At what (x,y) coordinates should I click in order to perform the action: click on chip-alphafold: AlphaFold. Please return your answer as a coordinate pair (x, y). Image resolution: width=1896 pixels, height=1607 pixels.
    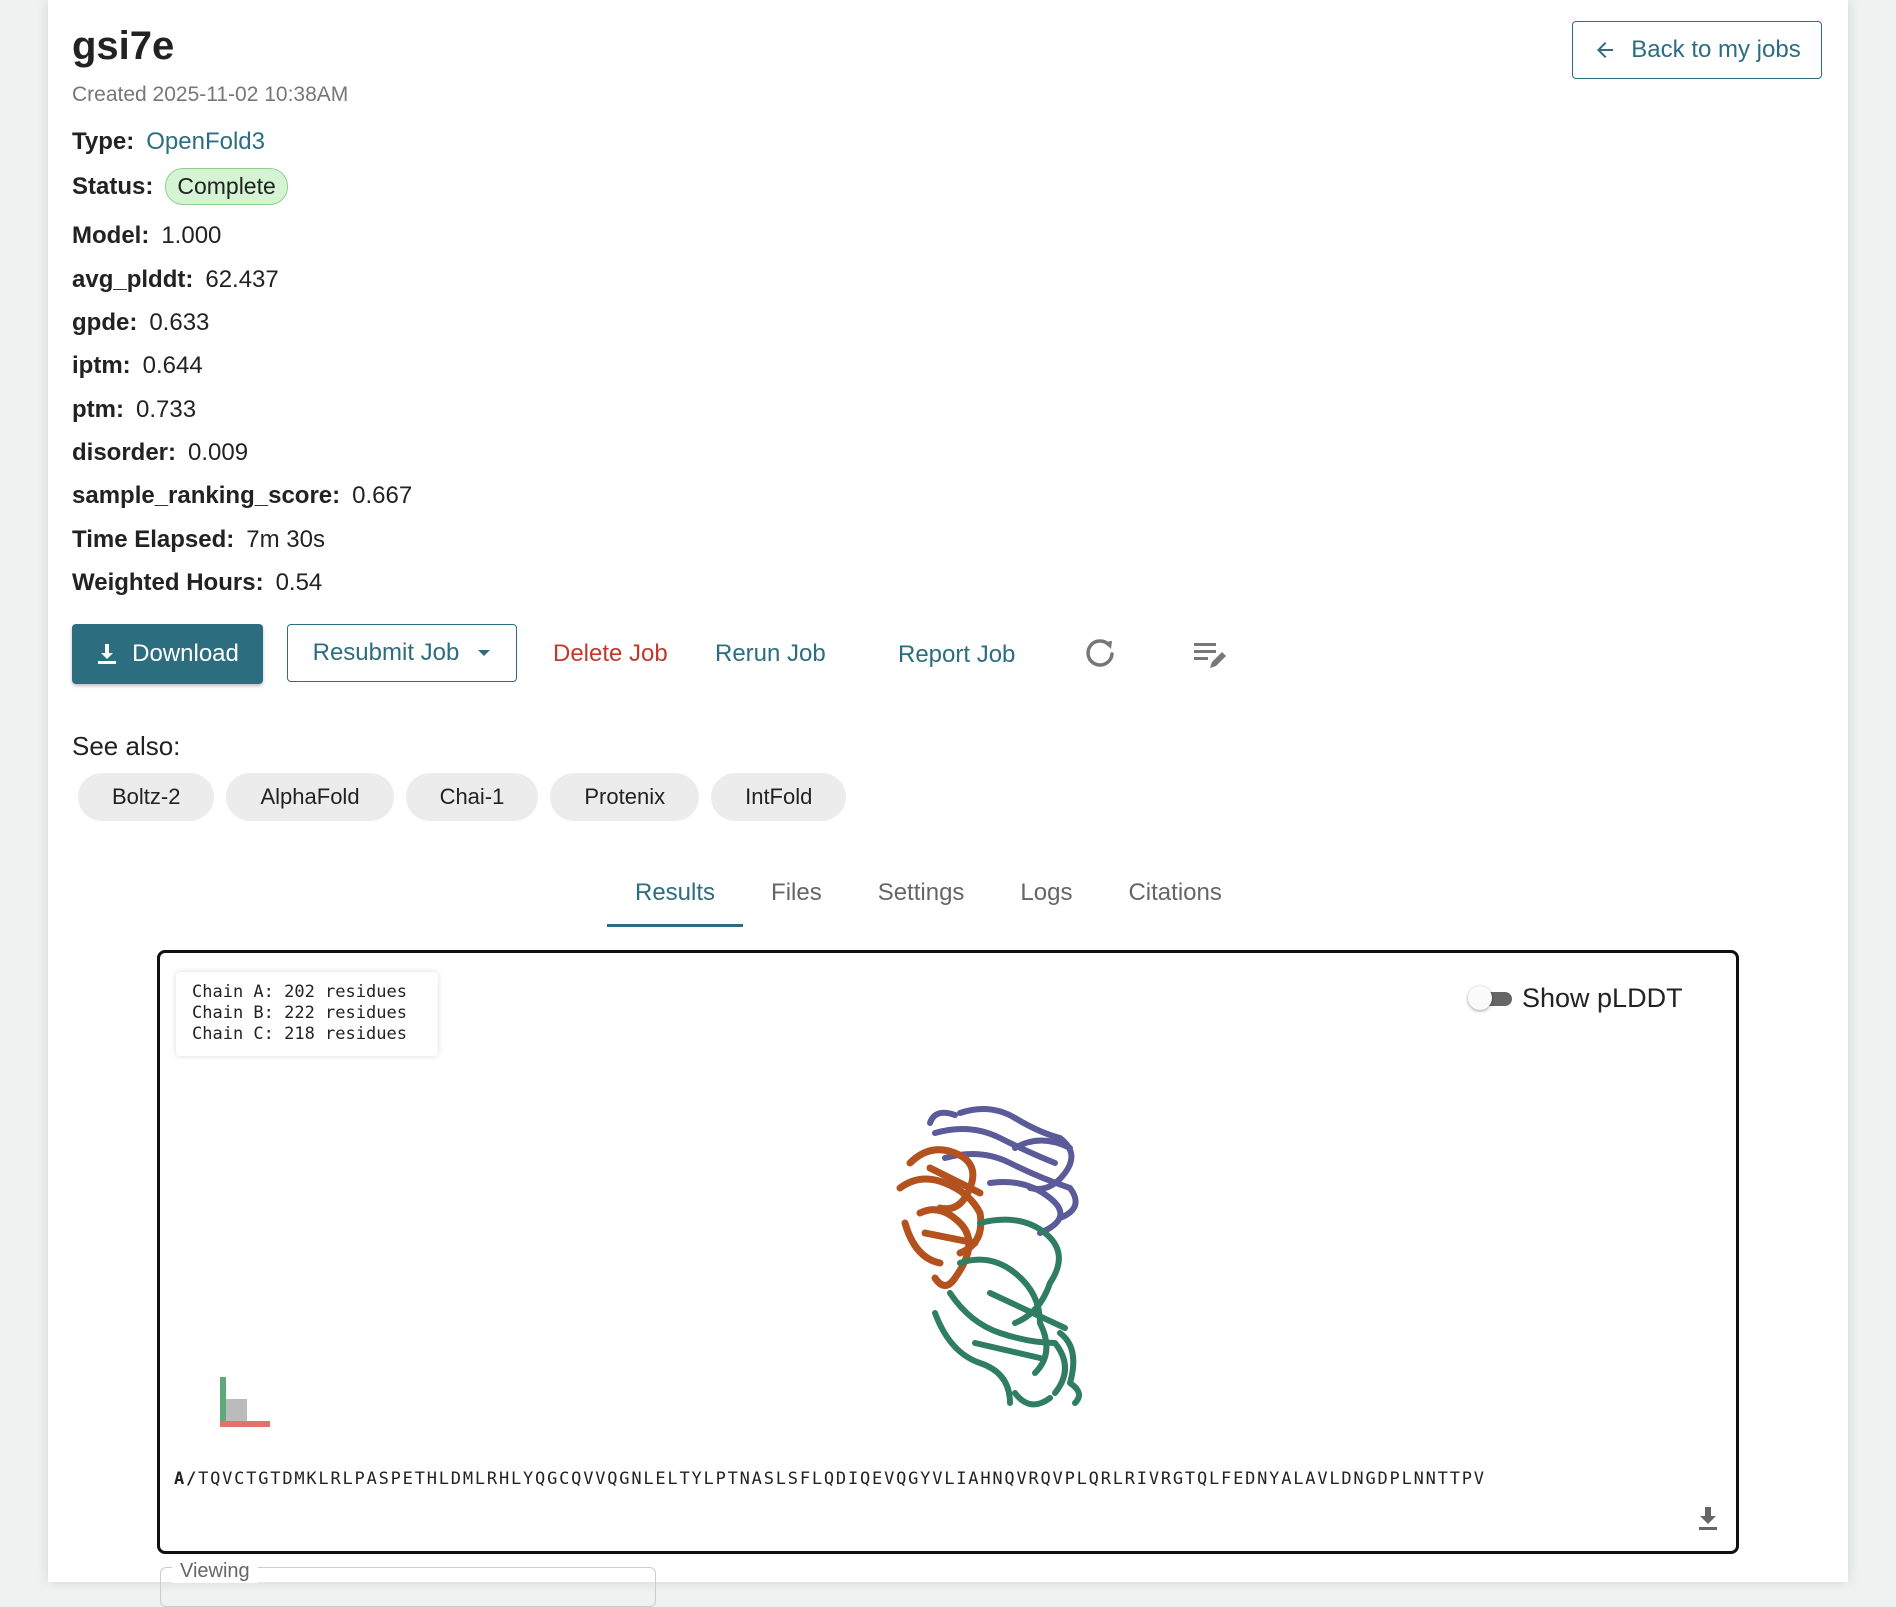
    Looking at the image, I should click on (310, 797).